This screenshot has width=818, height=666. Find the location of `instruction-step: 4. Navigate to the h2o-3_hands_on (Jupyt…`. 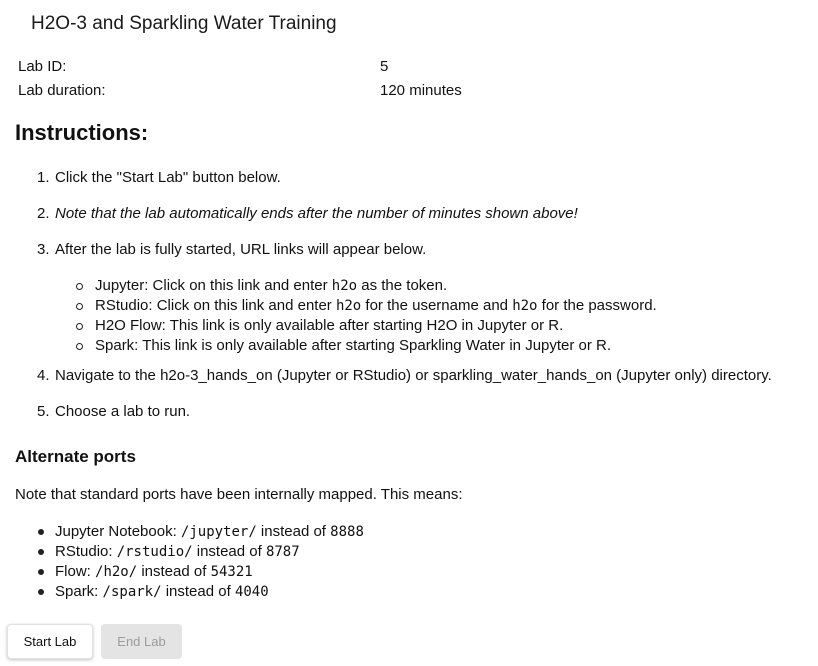

instruction-step: 4. Navigate to the h2o-3_hands_on (Jupyt… is located at coordinates (426, 376).